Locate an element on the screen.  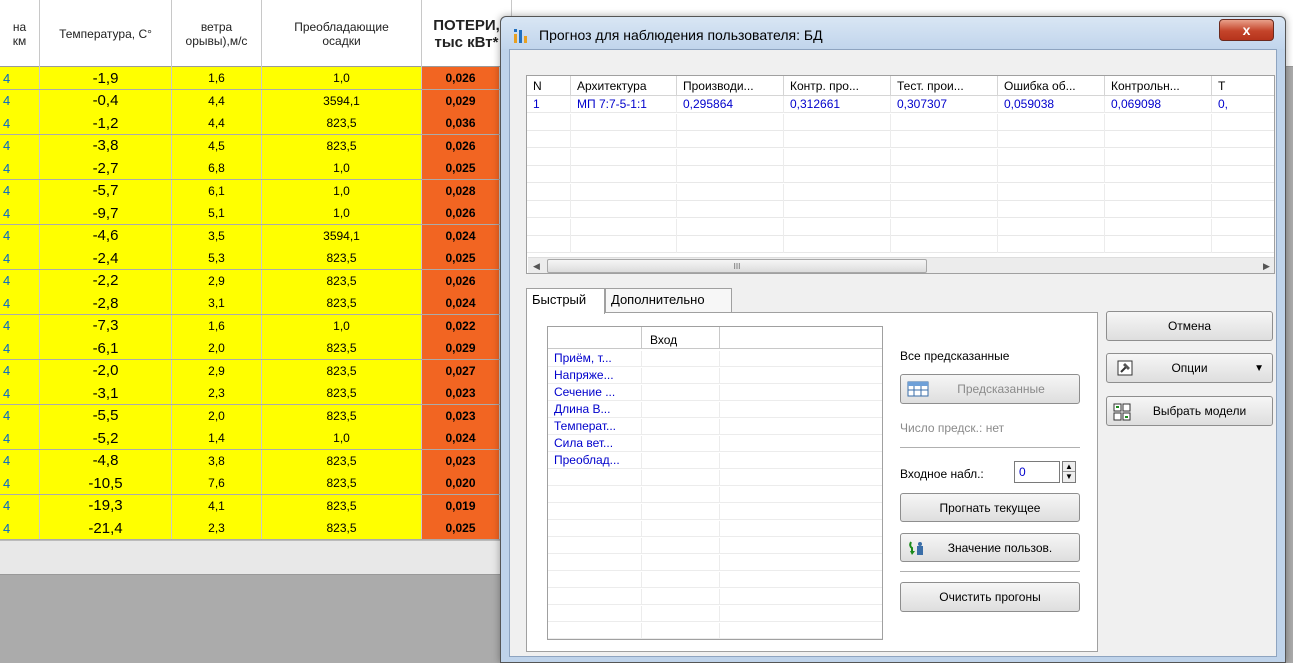
scroll-left-arrow-icon: ◀ is located at coordinates (536, 265).